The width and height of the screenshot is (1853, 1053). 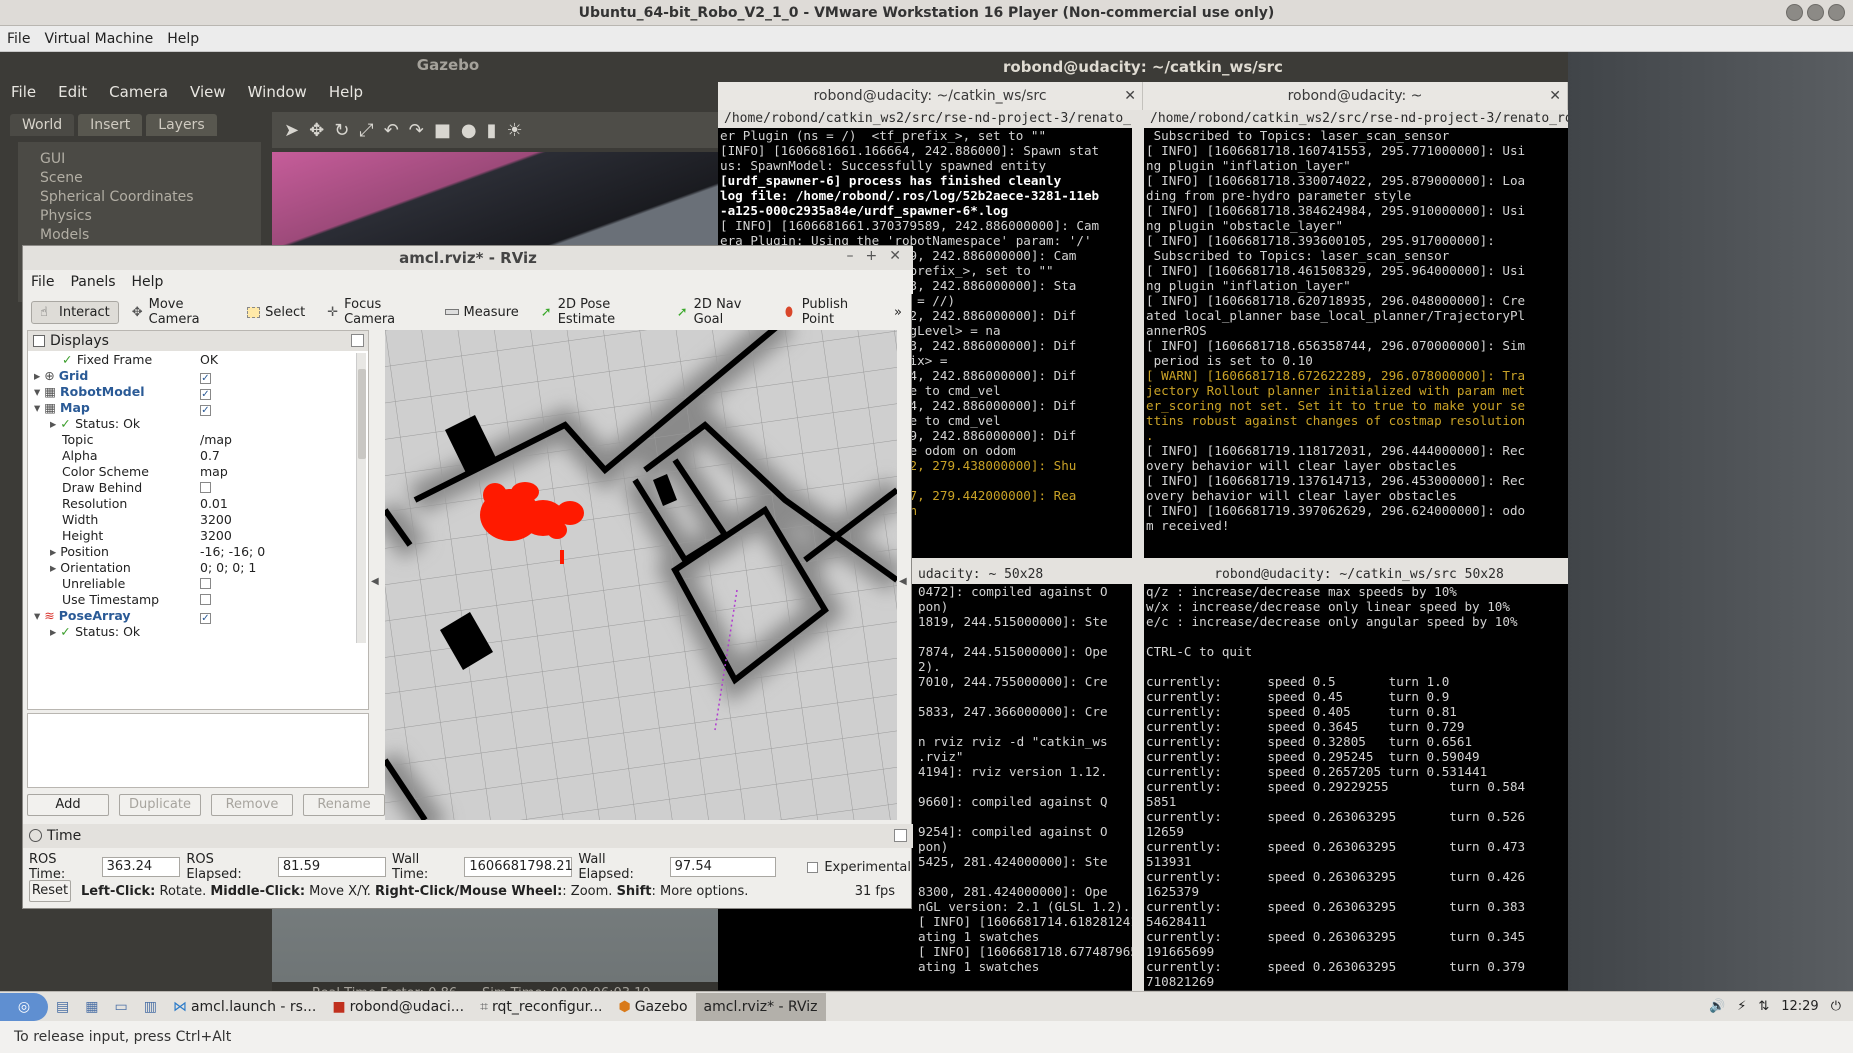 I want to click on cylinder-shape-icon: ▮, so click(x=492, y=130).